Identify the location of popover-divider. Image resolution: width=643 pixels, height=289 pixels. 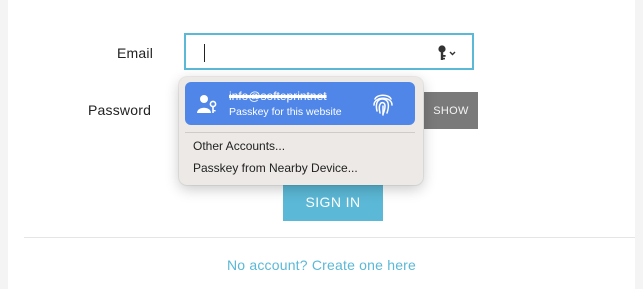
(300, 132).